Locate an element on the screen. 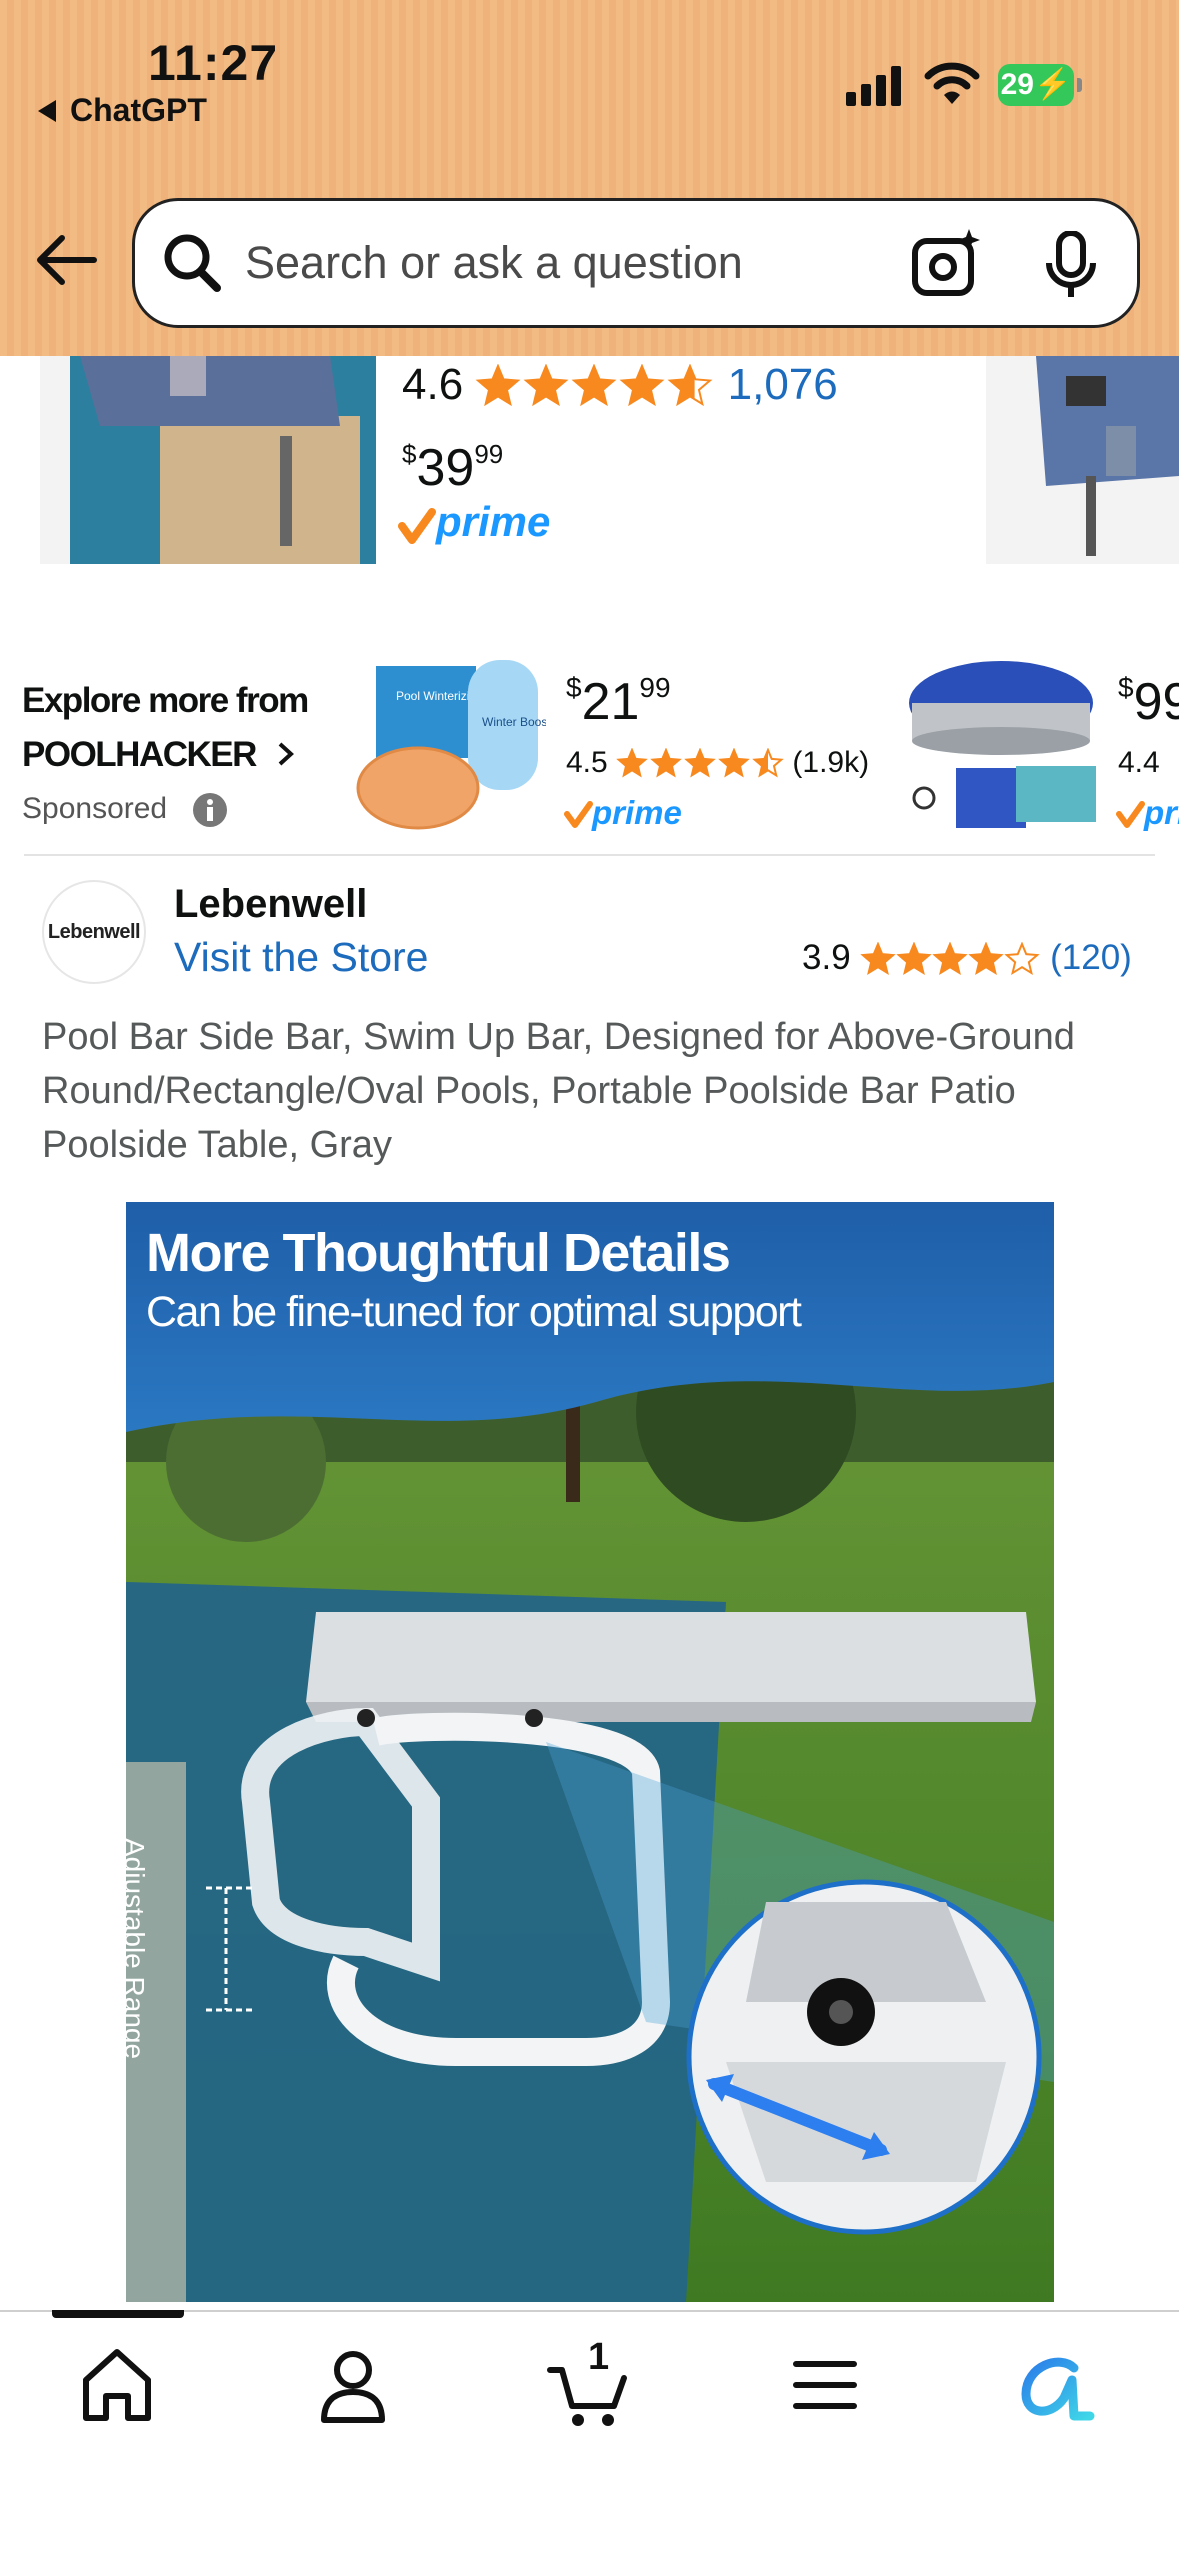 This screenshot has height=2558, width=1179. rating-value: 4.6 is located at coordinates (433, 384).